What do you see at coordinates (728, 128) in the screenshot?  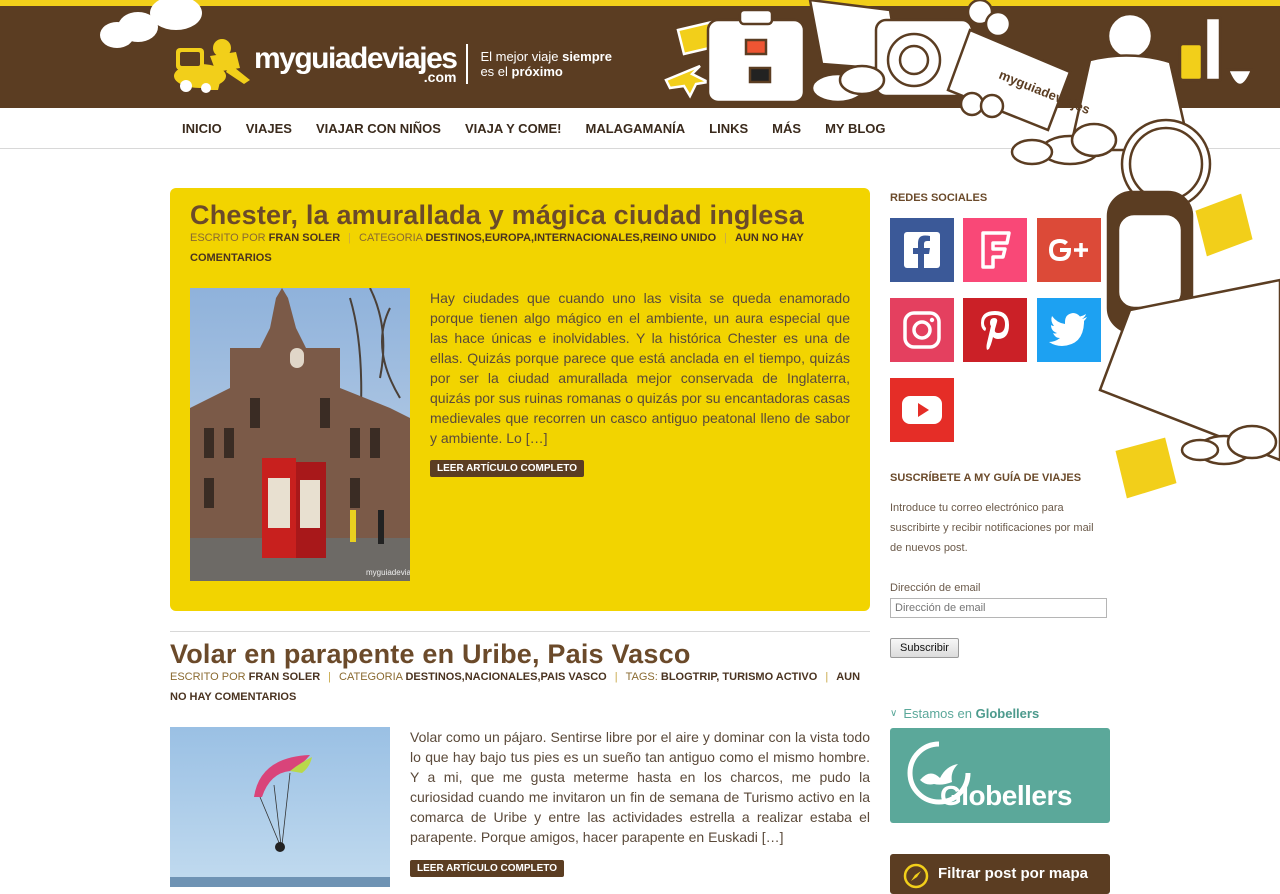 I see `nav-item-links: LINKS` at bounding box center [728, 128].